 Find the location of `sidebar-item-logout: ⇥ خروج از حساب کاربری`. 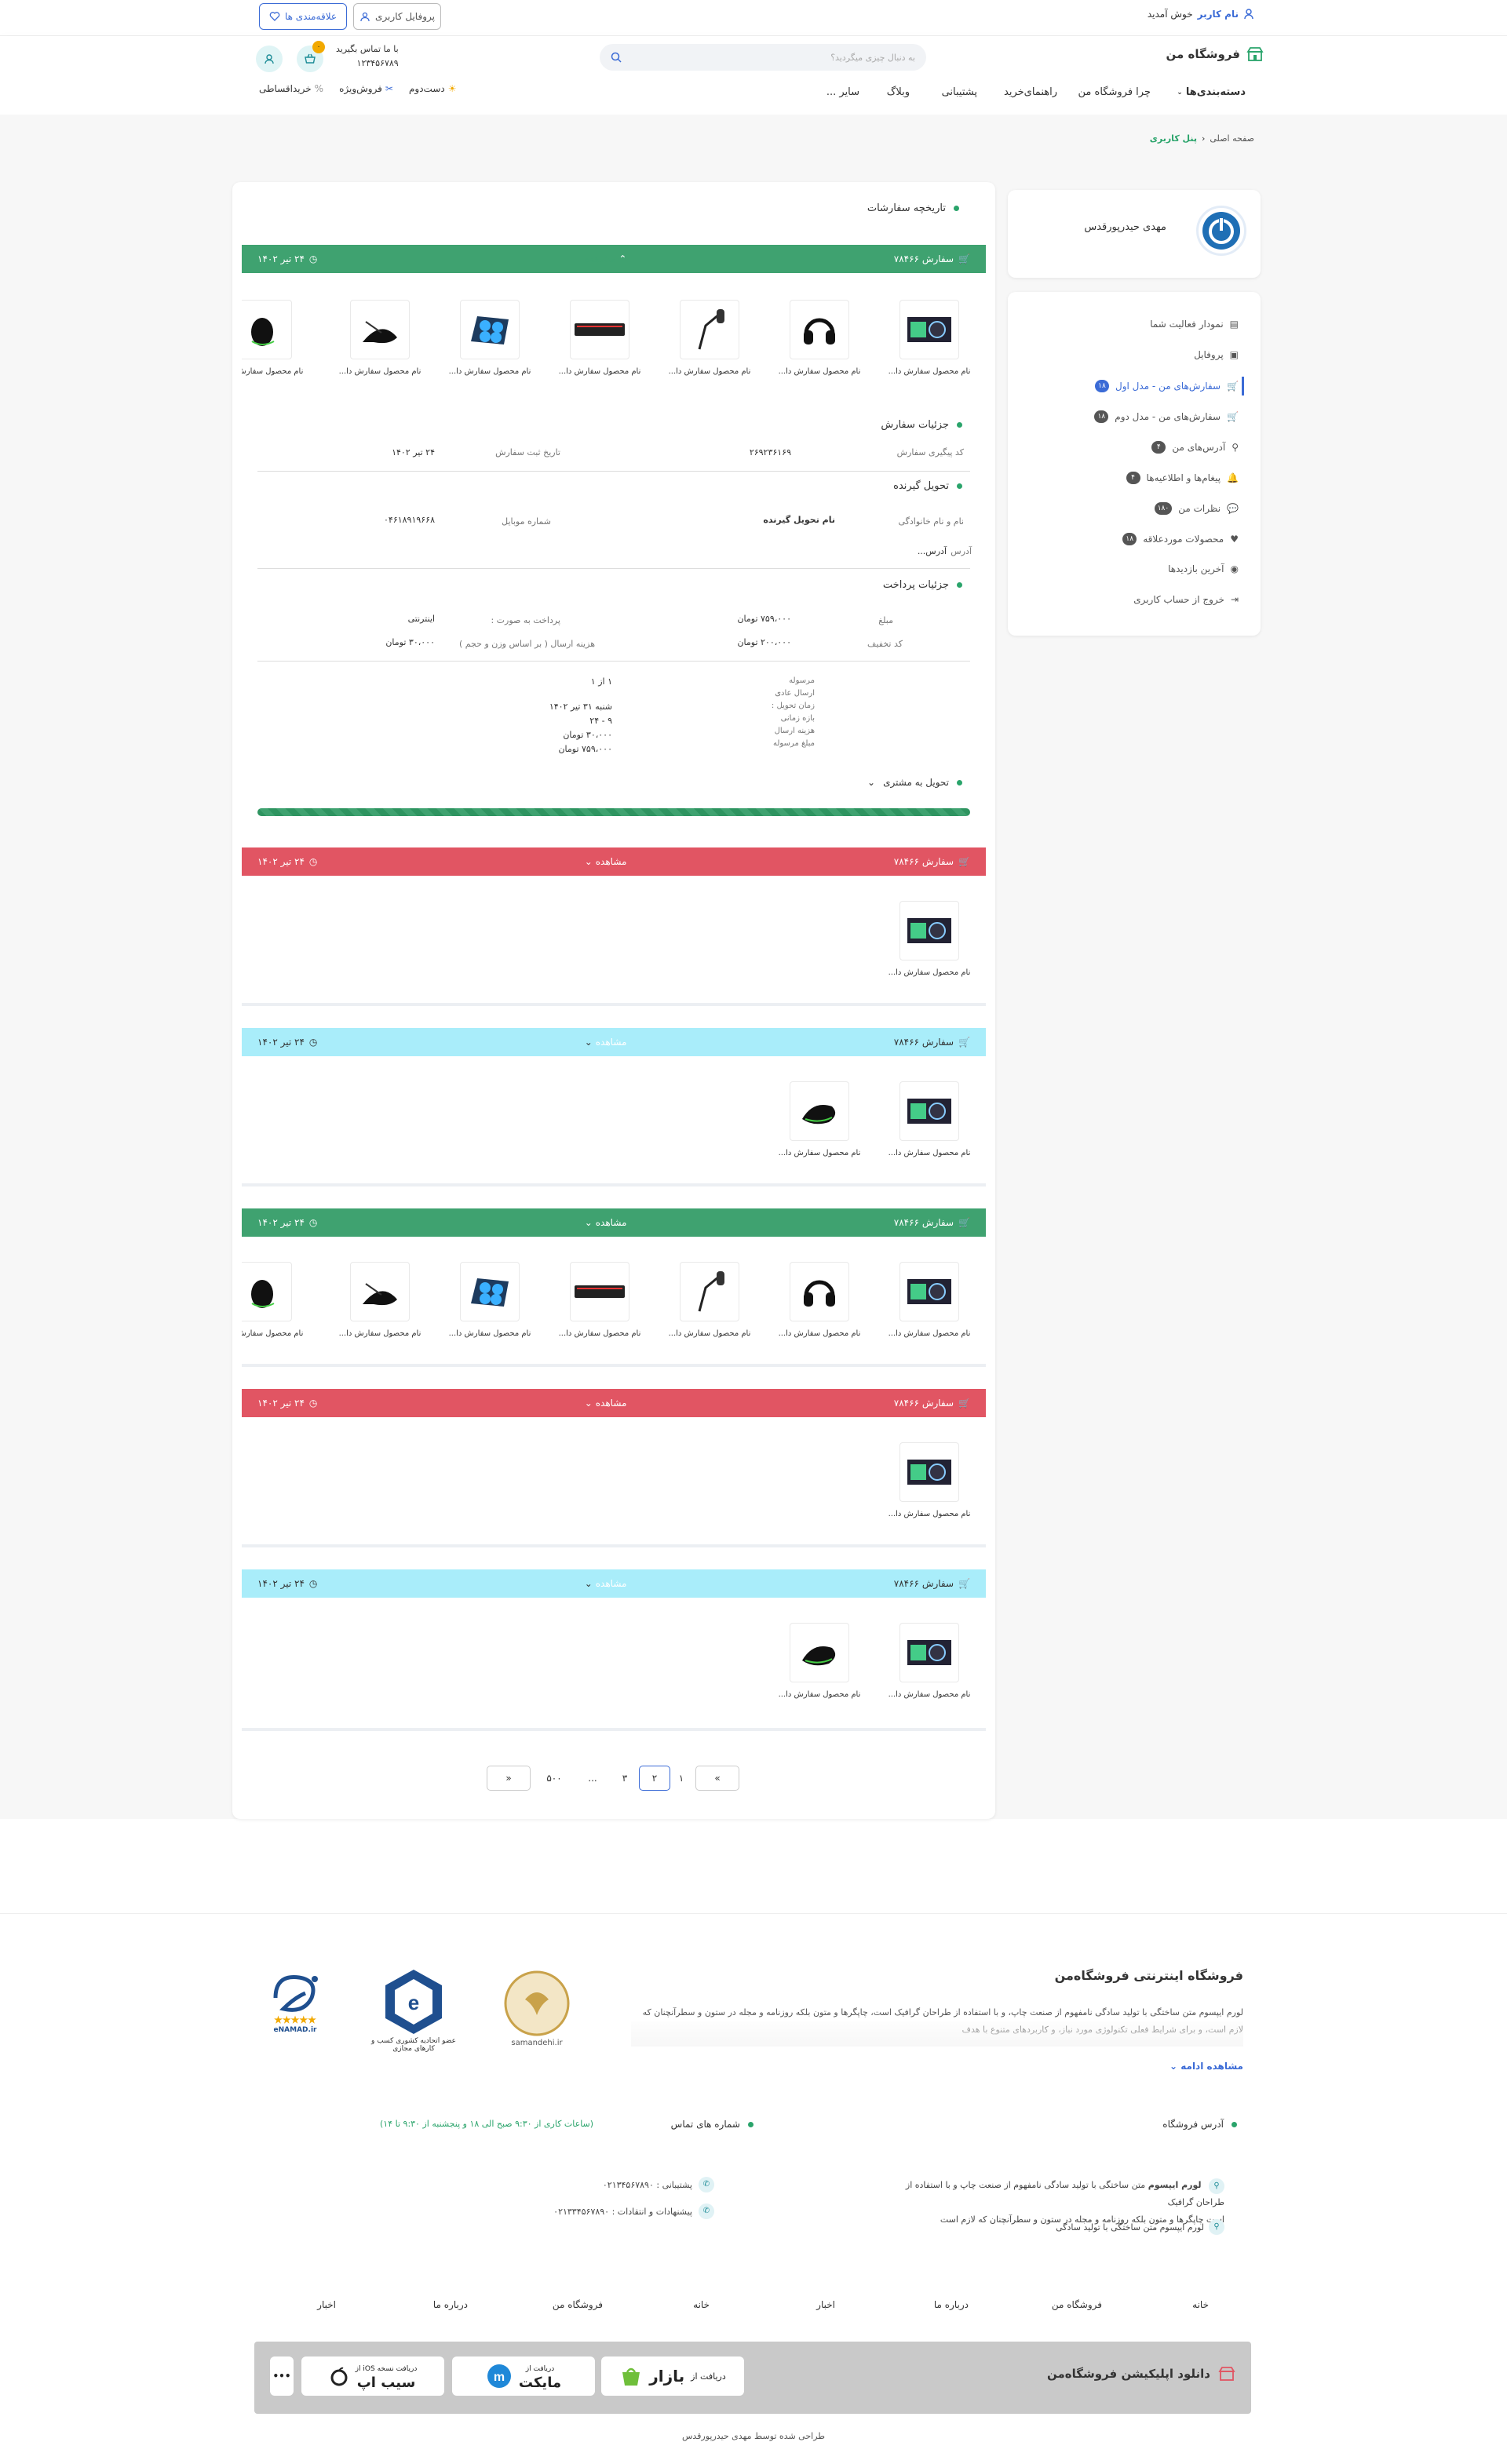

sidebar-item-logout: ⇥ خروج از حساب کاربری is located at coordinates (1186, 600).